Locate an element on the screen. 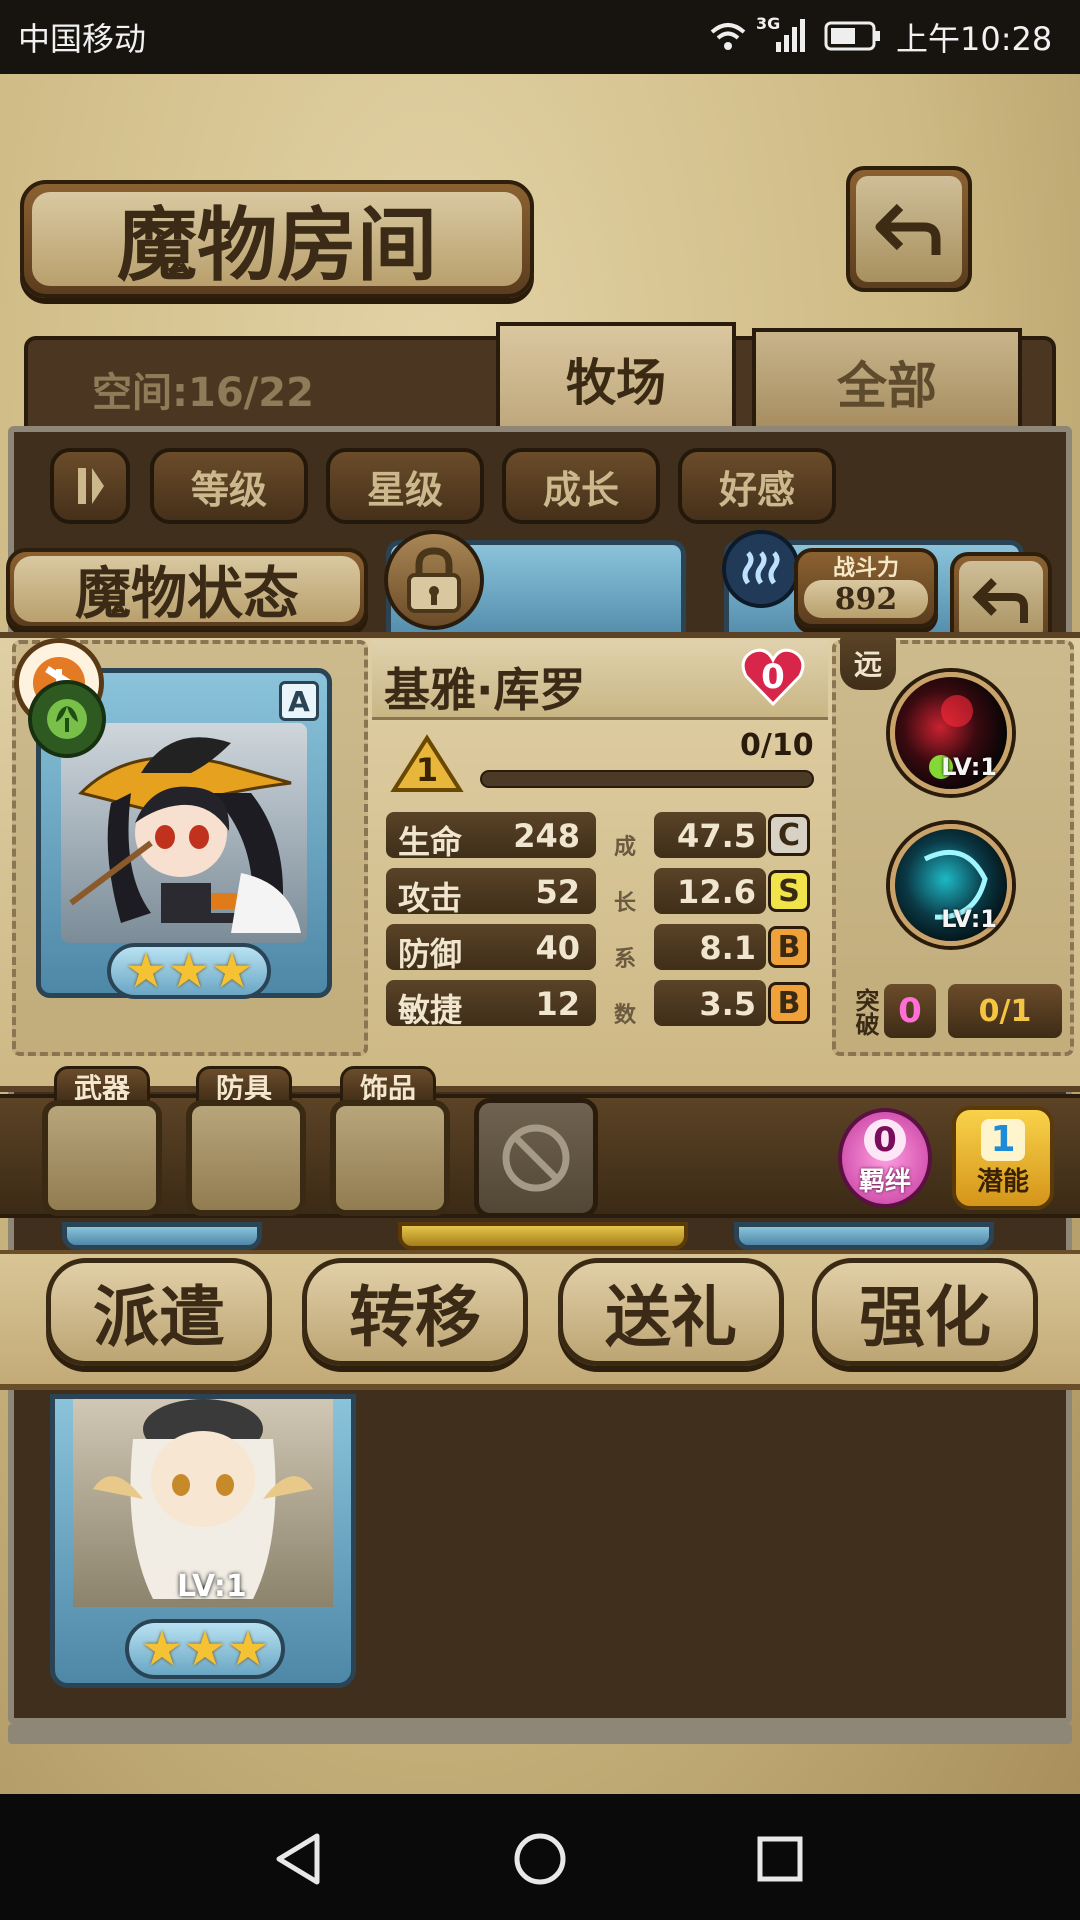 The width and height of the screenshot is (1080, 1920). status-panel-title: 魔物状态 is located at coordinates (187, 591).